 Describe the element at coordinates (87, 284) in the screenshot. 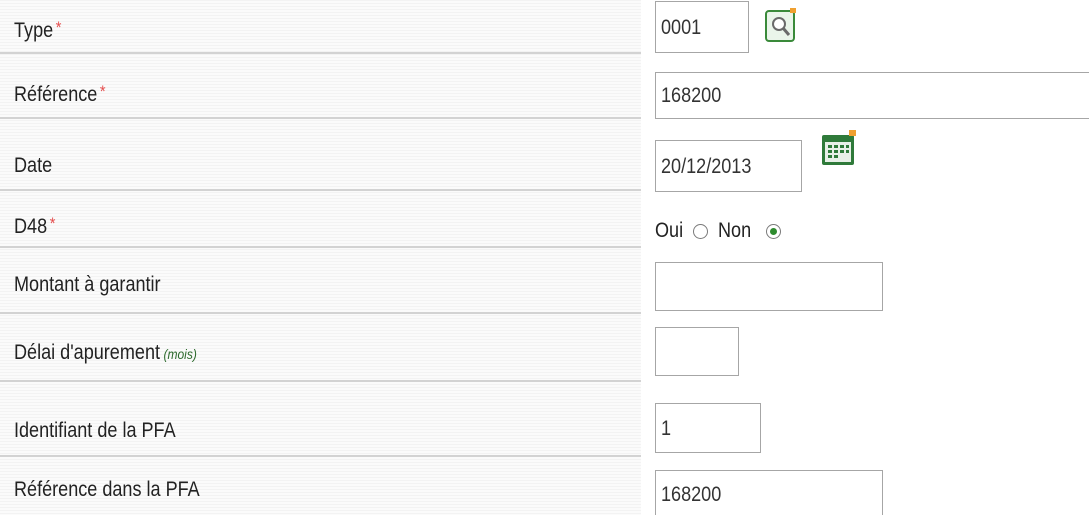

I see `montant-label: Montant à garantir` at that location.